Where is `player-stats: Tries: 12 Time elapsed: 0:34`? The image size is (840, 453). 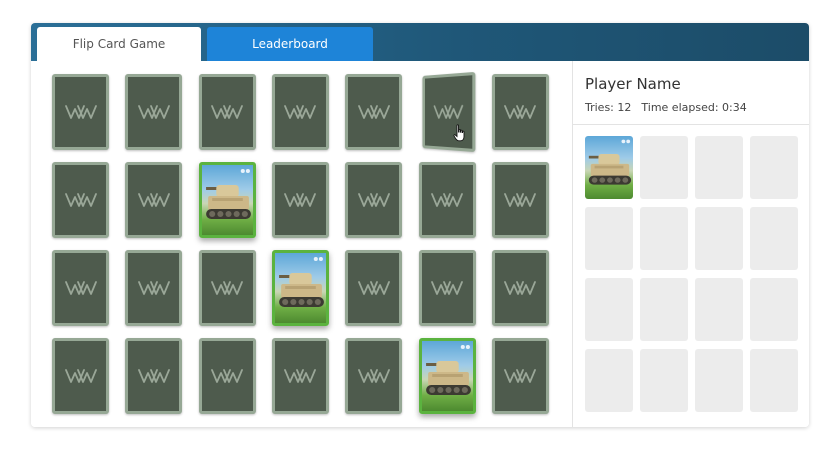
player-stats: Tries: 12 Time elapsed: 0:34 is located at coordinates (666, 107).